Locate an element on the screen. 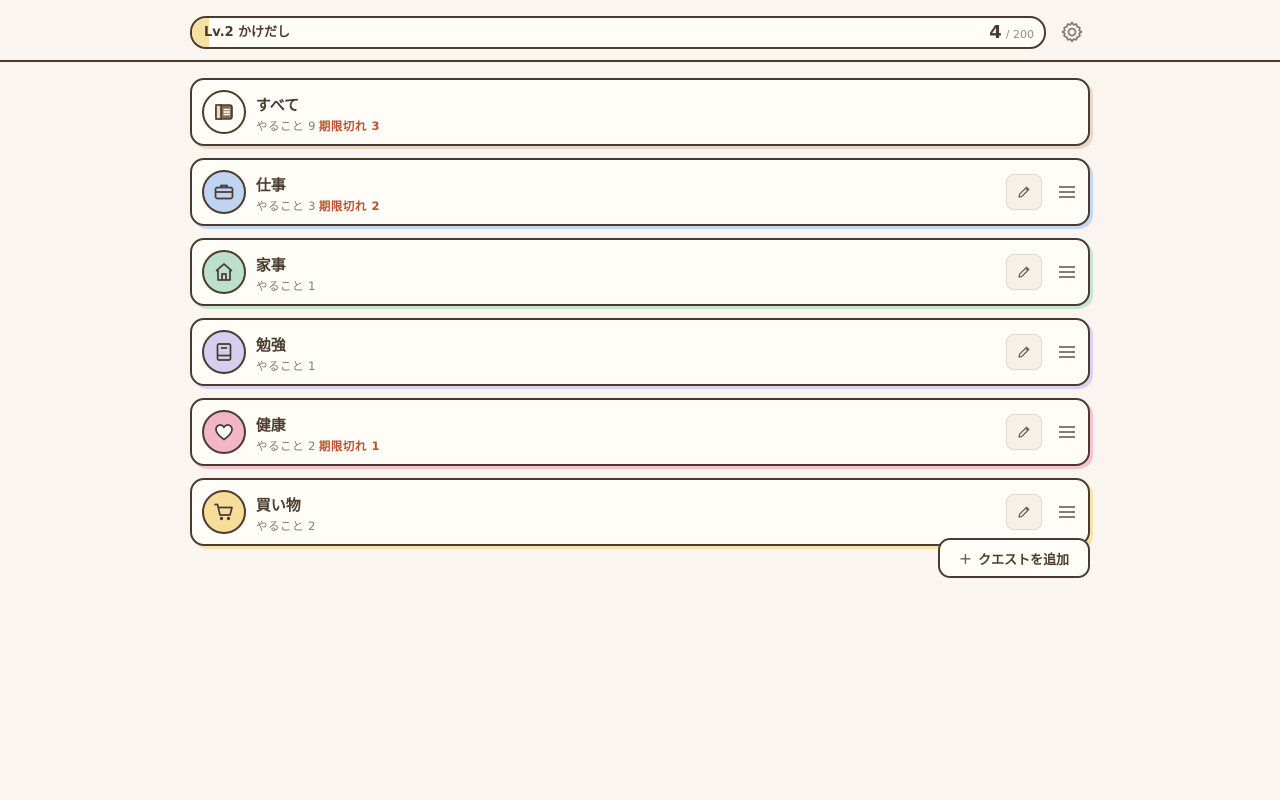 The image size is (1280, 800). briefcase-icon is located at coordinates (224, 192).